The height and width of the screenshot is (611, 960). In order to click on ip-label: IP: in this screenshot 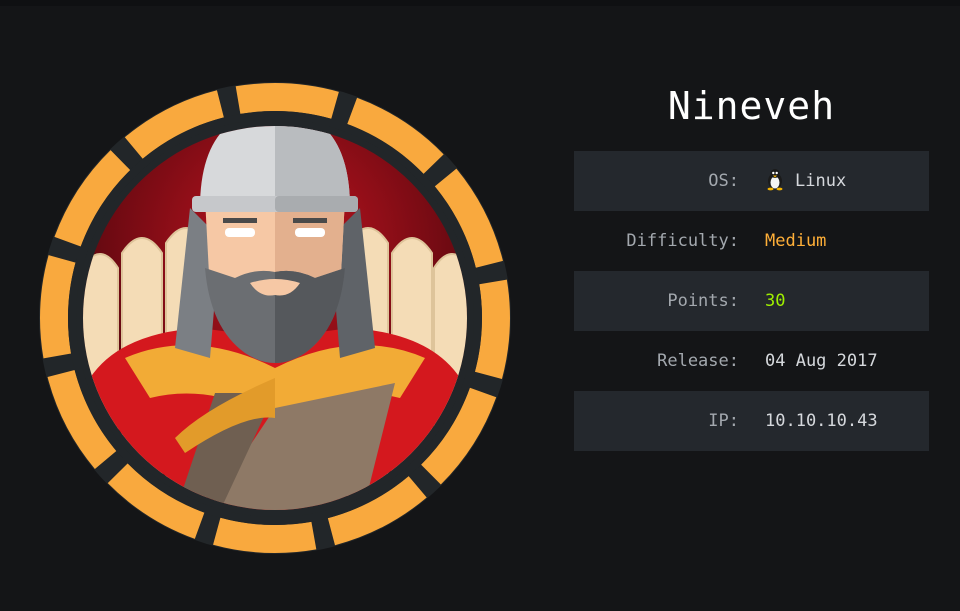, I will do `click(723, 421)`.